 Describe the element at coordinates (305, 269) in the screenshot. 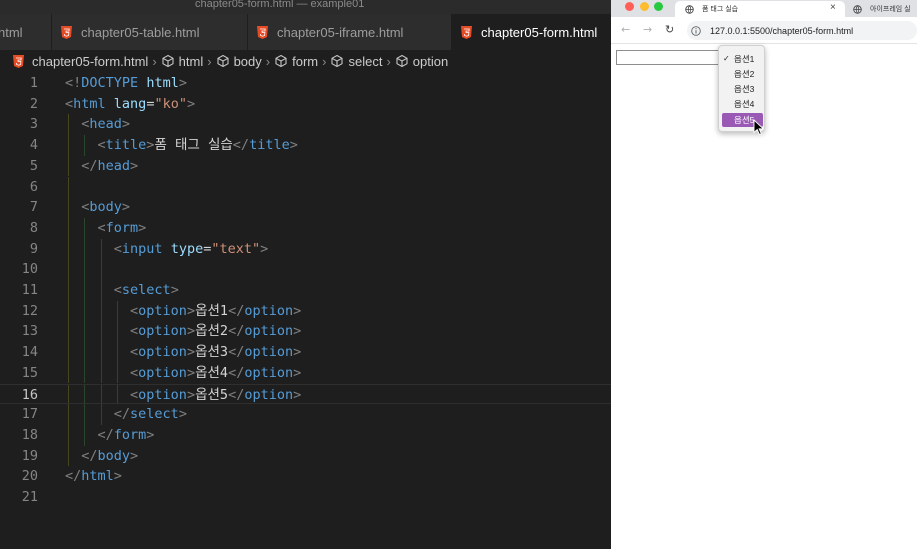

I see `code-line: 10` at that location.